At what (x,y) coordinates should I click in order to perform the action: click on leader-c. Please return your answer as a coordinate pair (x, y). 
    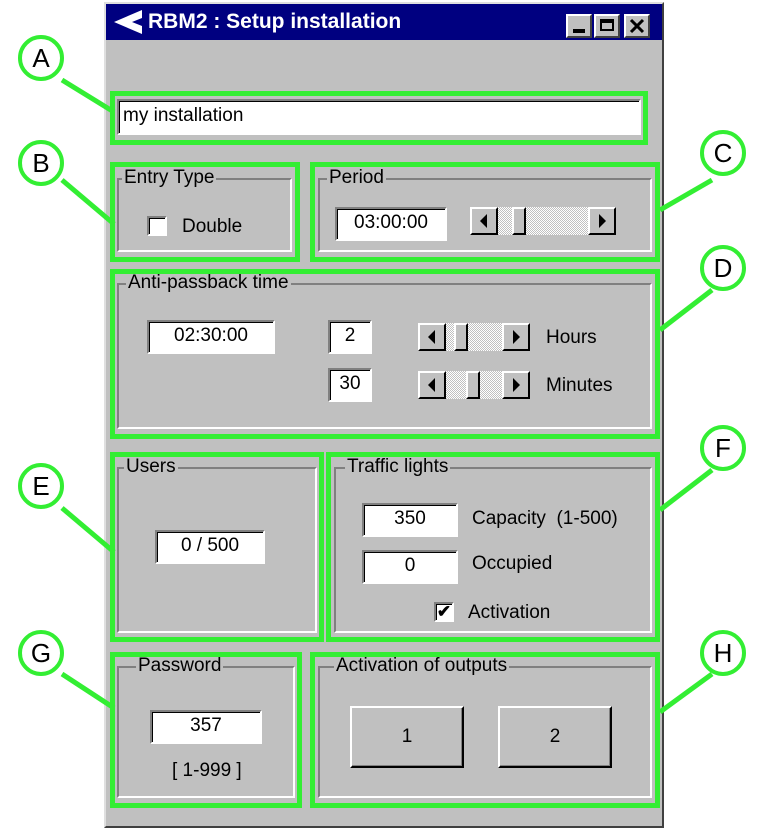
    Looking at the image, I should click on (686, 195).